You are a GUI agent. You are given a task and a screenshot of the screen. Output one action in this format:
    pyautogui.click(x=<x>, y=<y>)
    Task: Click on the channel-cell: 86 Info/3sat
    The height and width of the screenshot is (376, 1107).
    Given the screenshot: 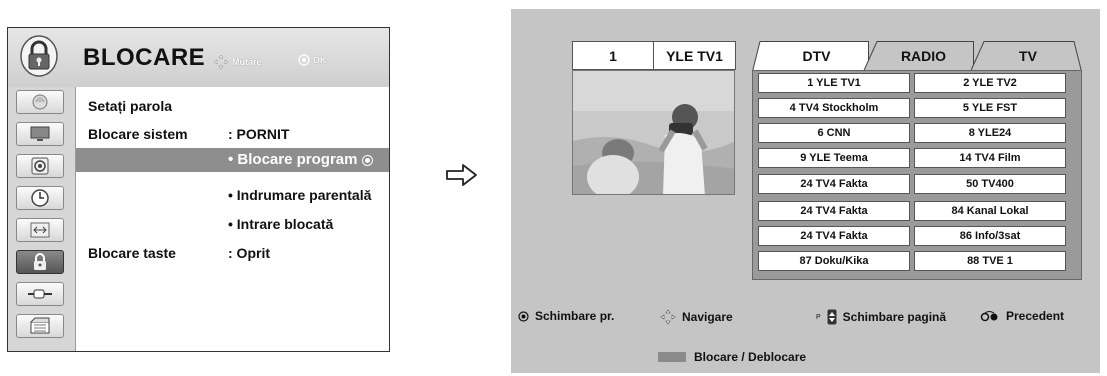 What is the action you would take?
    pyautogui.click(x=990, y=236)
    